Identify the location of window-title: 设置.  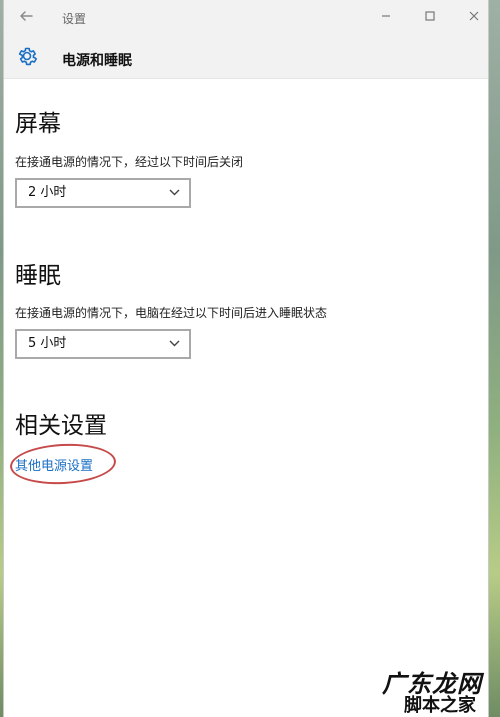
(74, 19).